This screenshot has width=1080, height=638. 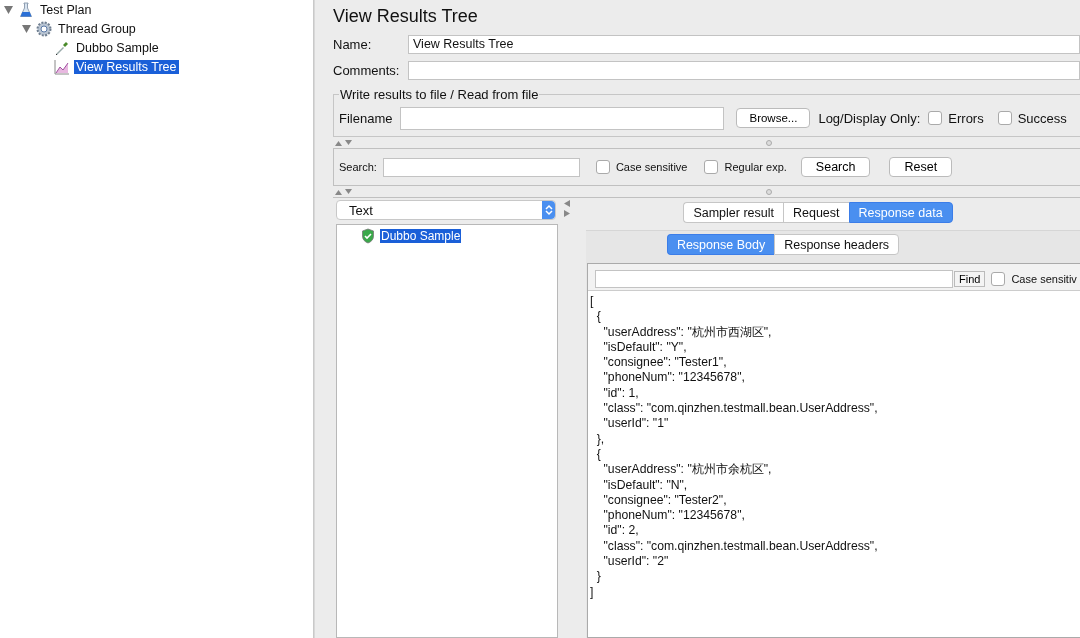 What do you see at coordinates (26, 9) in the screenshot?
I see `flask-icon` at bounding box center [26, 9].